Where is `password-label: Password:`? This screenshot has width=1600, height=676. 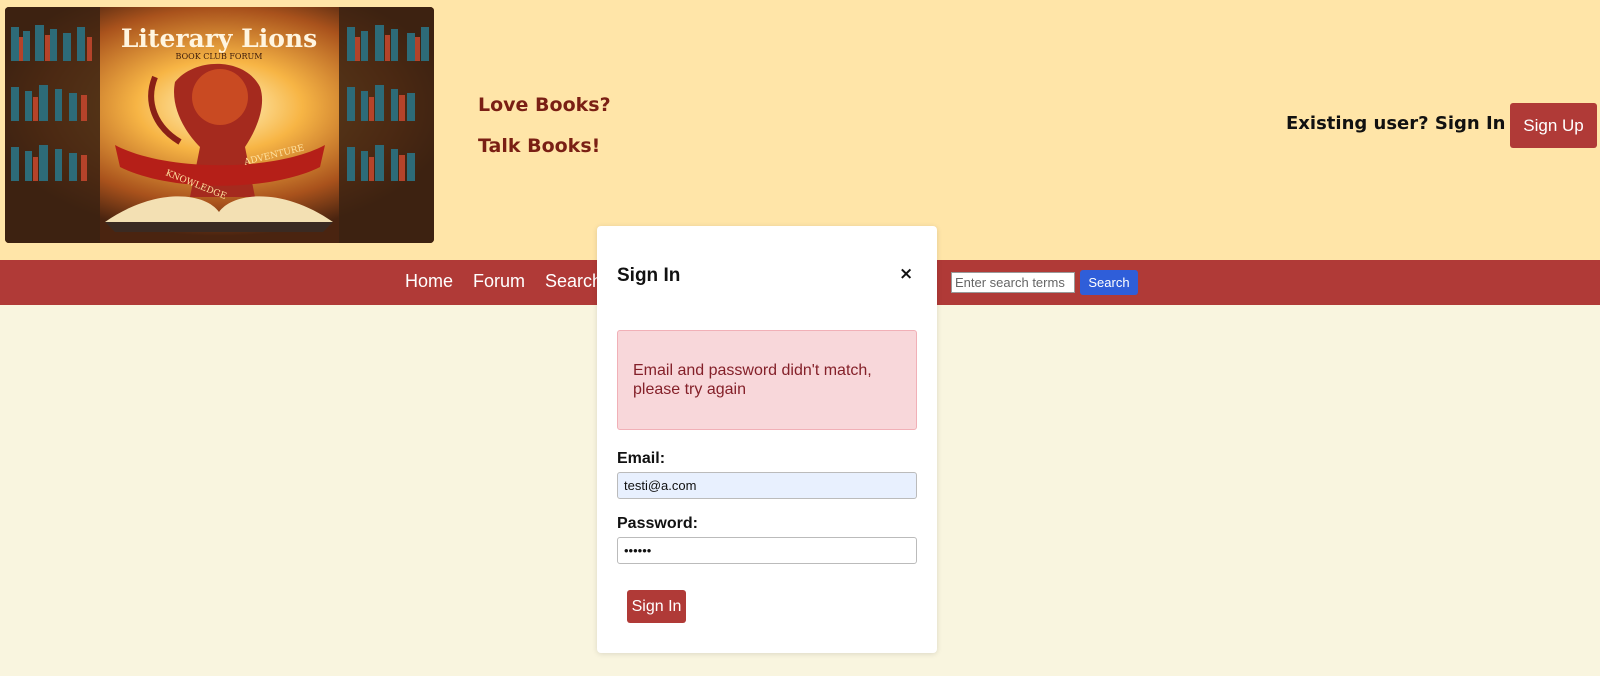 password-label: Password: is located at coordinates (657, 523).